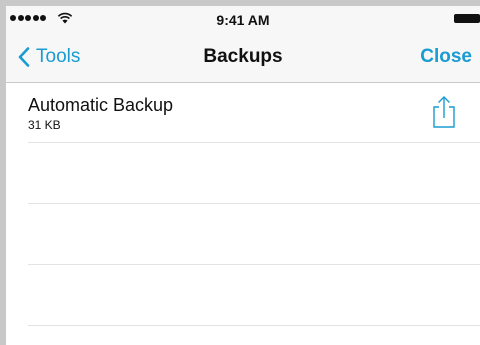 The image size is (480, 345). I want to click on status-time: 9:41 AM, so click(243, 20).